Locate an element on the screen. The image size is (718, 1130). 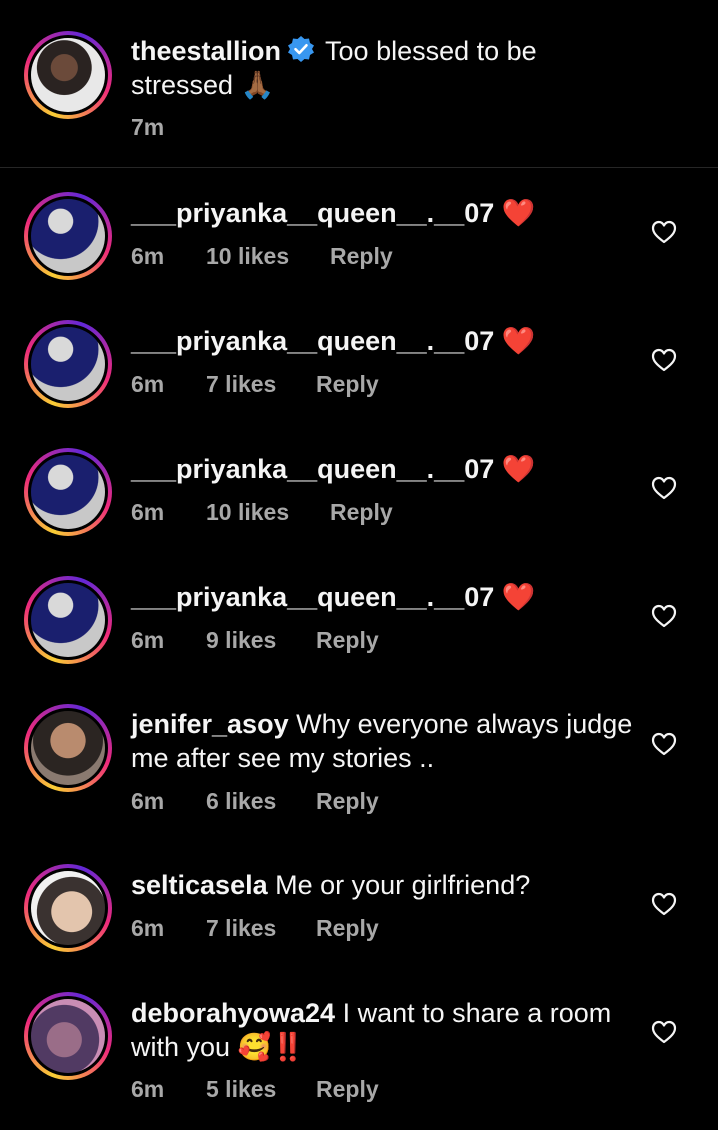
owner-avatar-image is located at coordinates (68, 75).